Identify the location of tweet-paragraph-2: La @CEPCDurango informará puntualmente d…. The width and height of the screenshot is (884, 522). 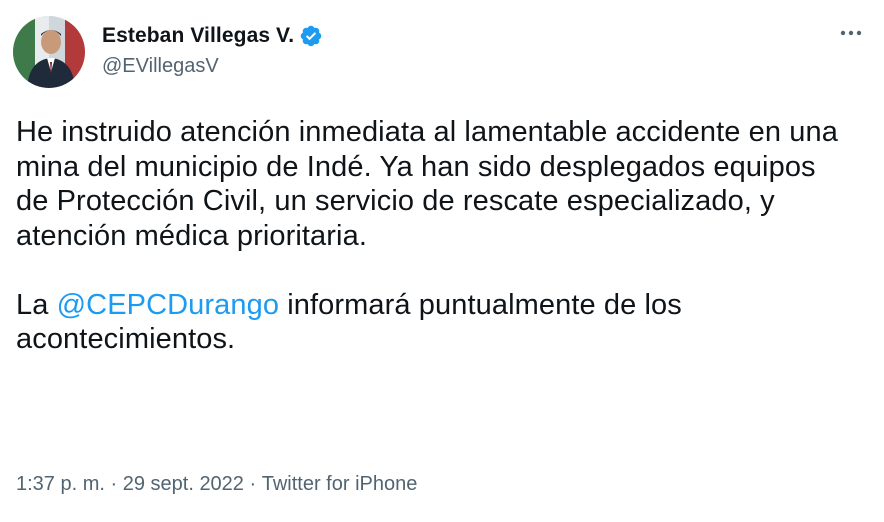
(436, 322).